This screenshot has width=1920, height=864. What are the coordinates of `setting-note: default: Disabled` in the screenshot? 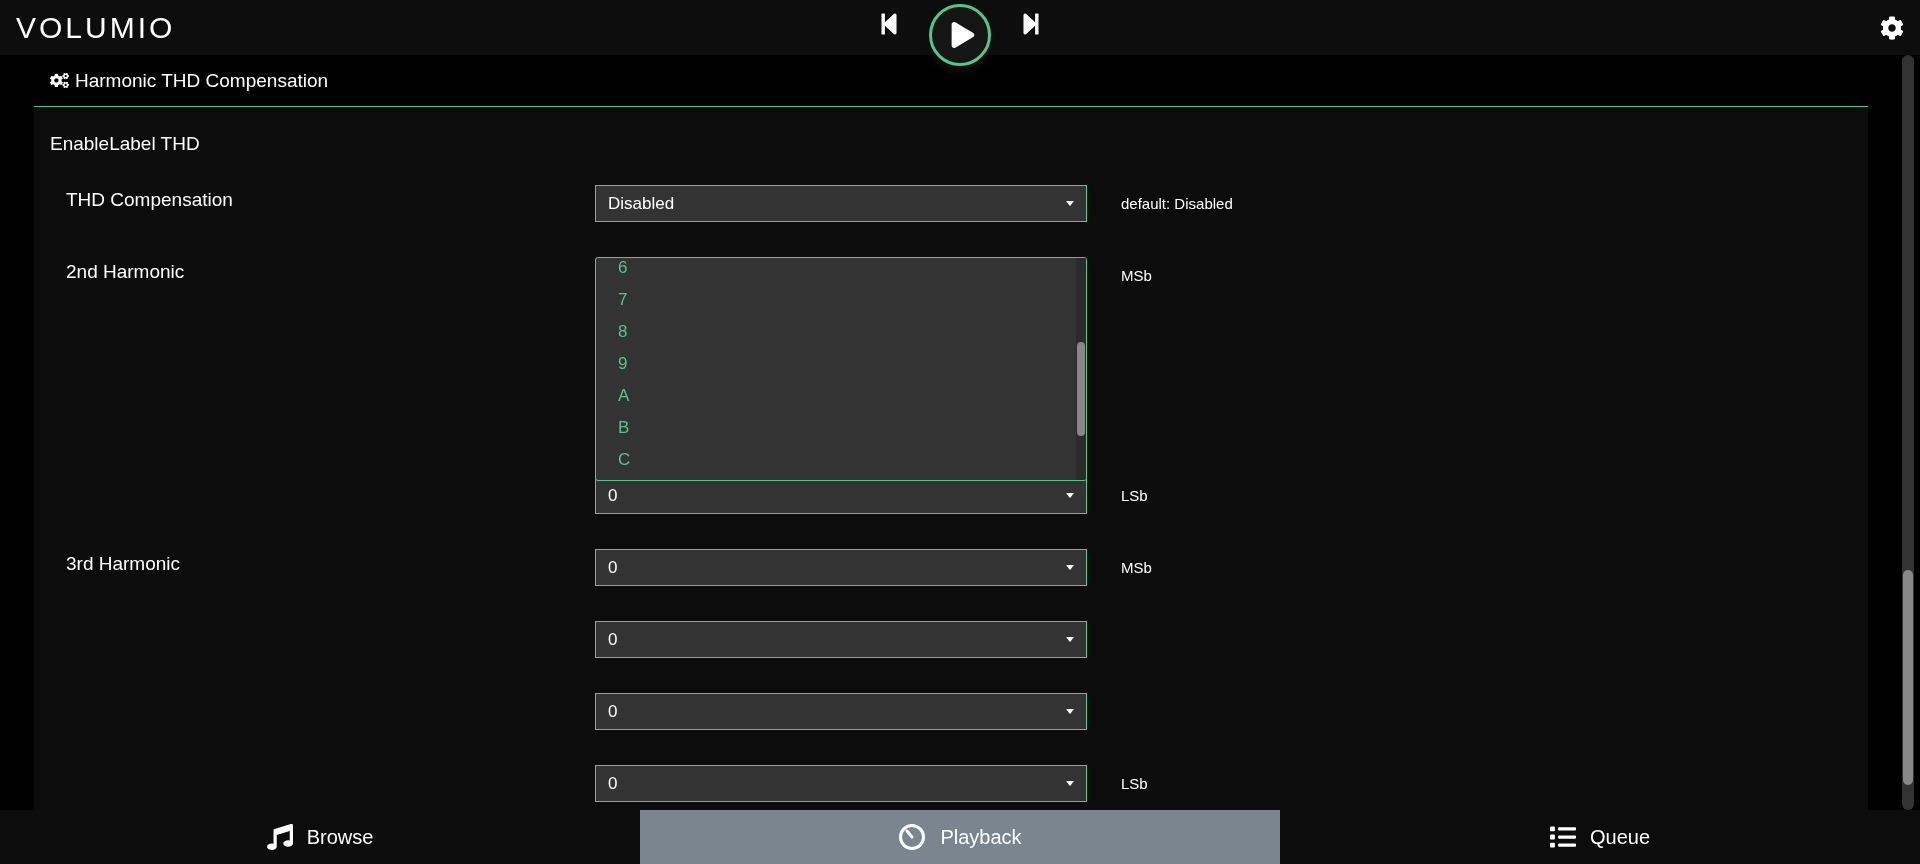 It's located at (1177, 204).